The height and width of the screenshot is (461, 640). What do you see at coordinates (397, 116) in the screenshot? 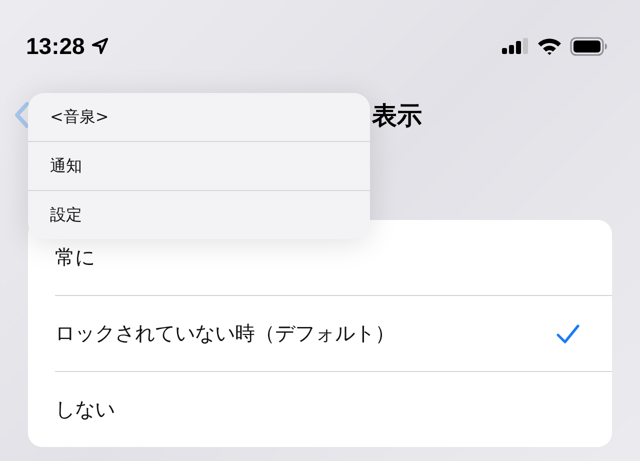
I see `page-title: 表示` at bounding box center [397, 116].